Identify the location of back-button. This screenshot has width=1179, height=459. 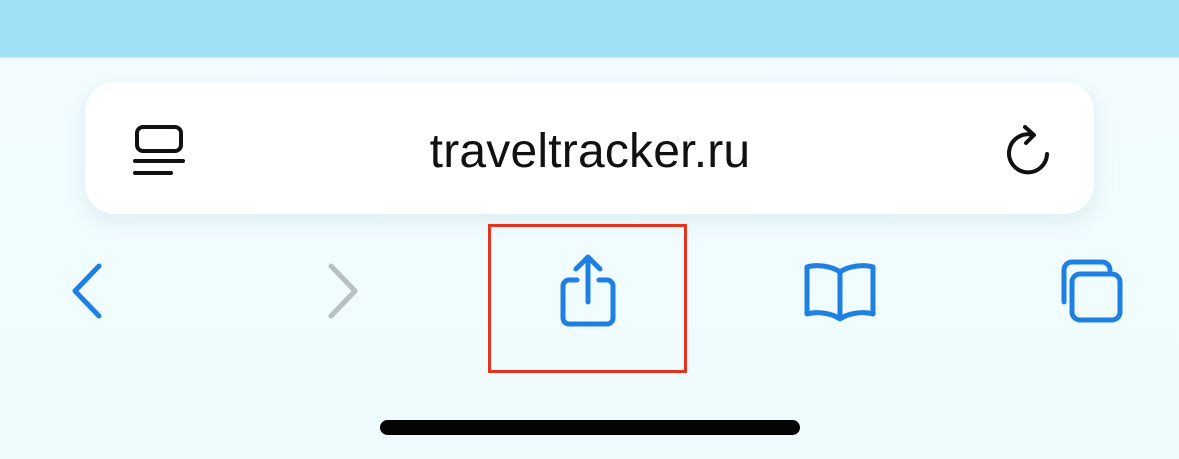
(87, 291).